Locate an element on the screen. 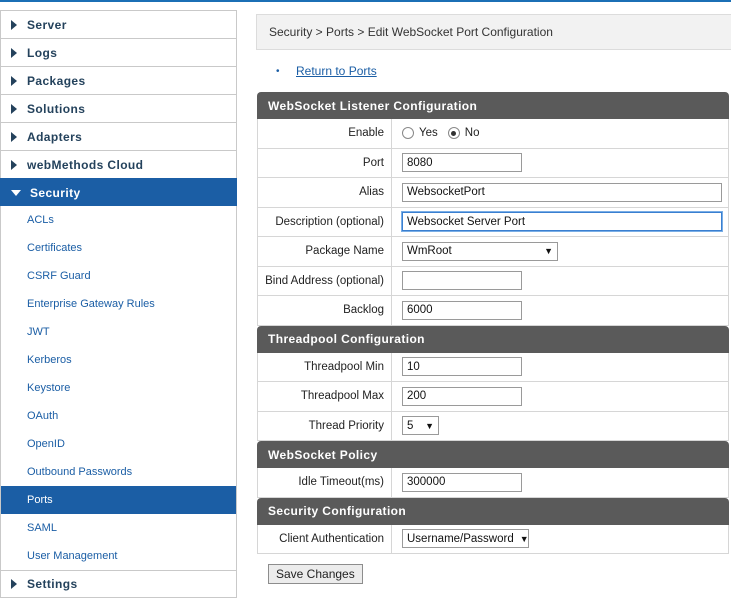 The width and height of the screenshot is (731, 600). sidebar-item-security: Security is located at coordinates (118, 192).